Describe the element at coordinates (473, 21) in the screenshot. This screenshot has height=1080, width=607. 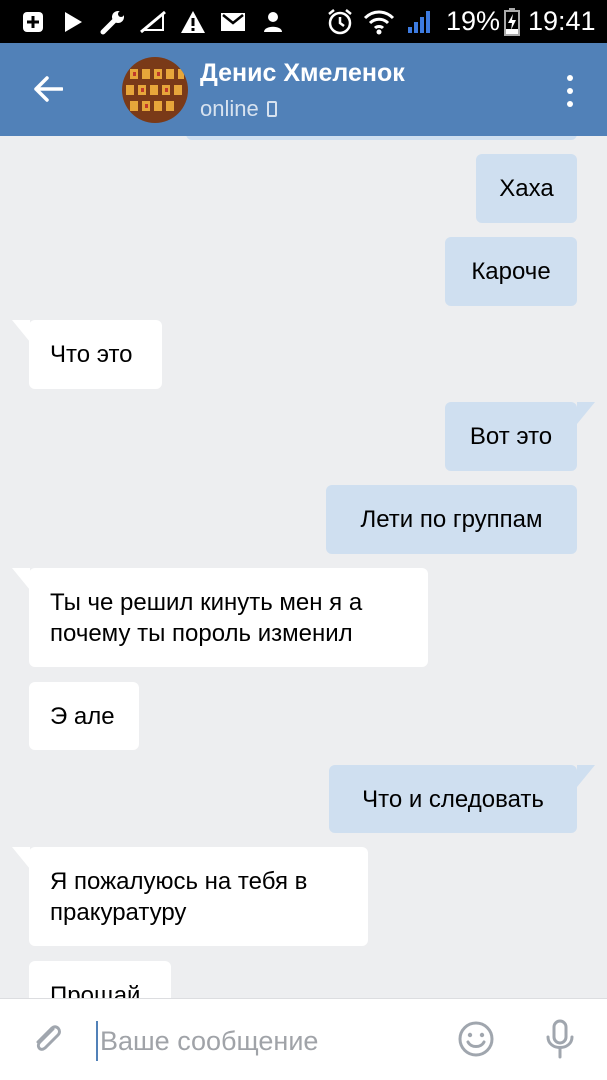
I see `battery-percent: 19%` at that location.